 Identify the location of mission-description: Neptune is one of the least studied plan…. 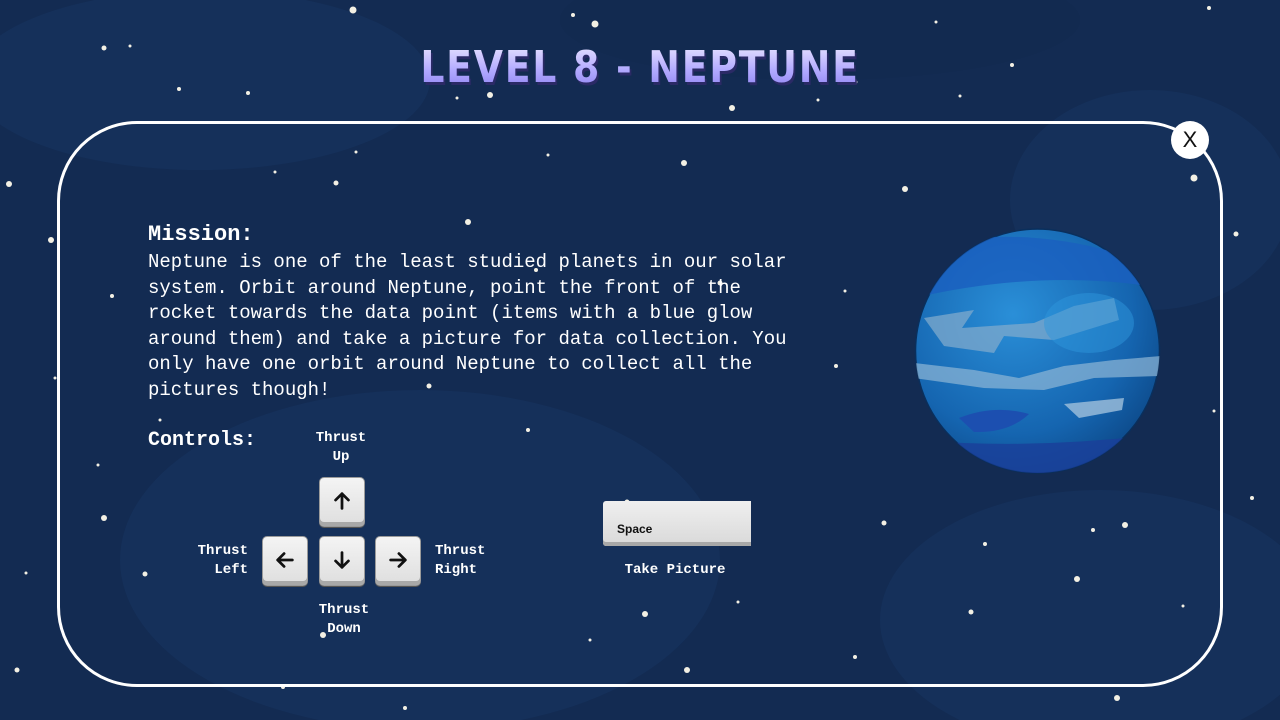
(467, 326).